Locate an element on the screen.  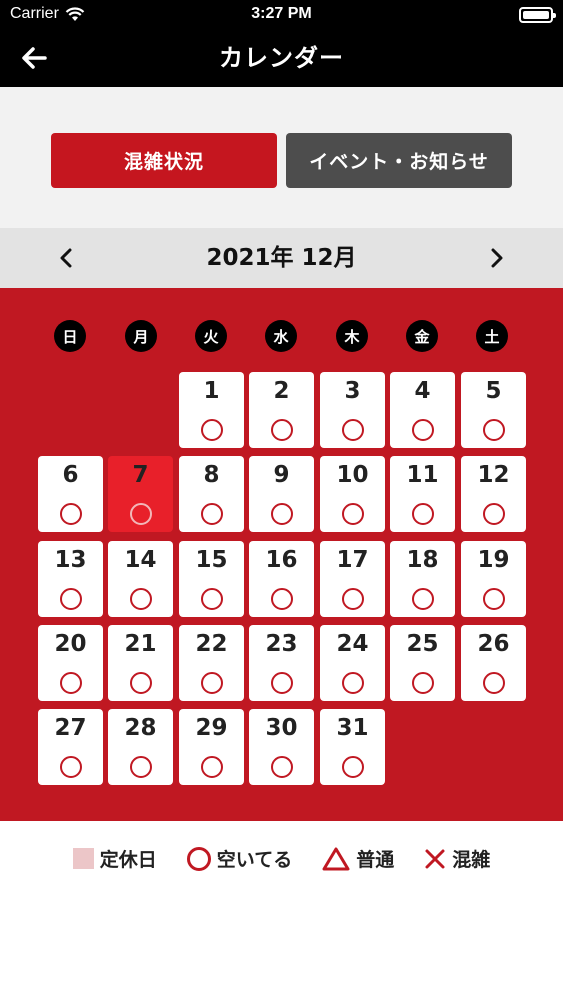
calendar-day: 1 is located at coordinates (211, 410).